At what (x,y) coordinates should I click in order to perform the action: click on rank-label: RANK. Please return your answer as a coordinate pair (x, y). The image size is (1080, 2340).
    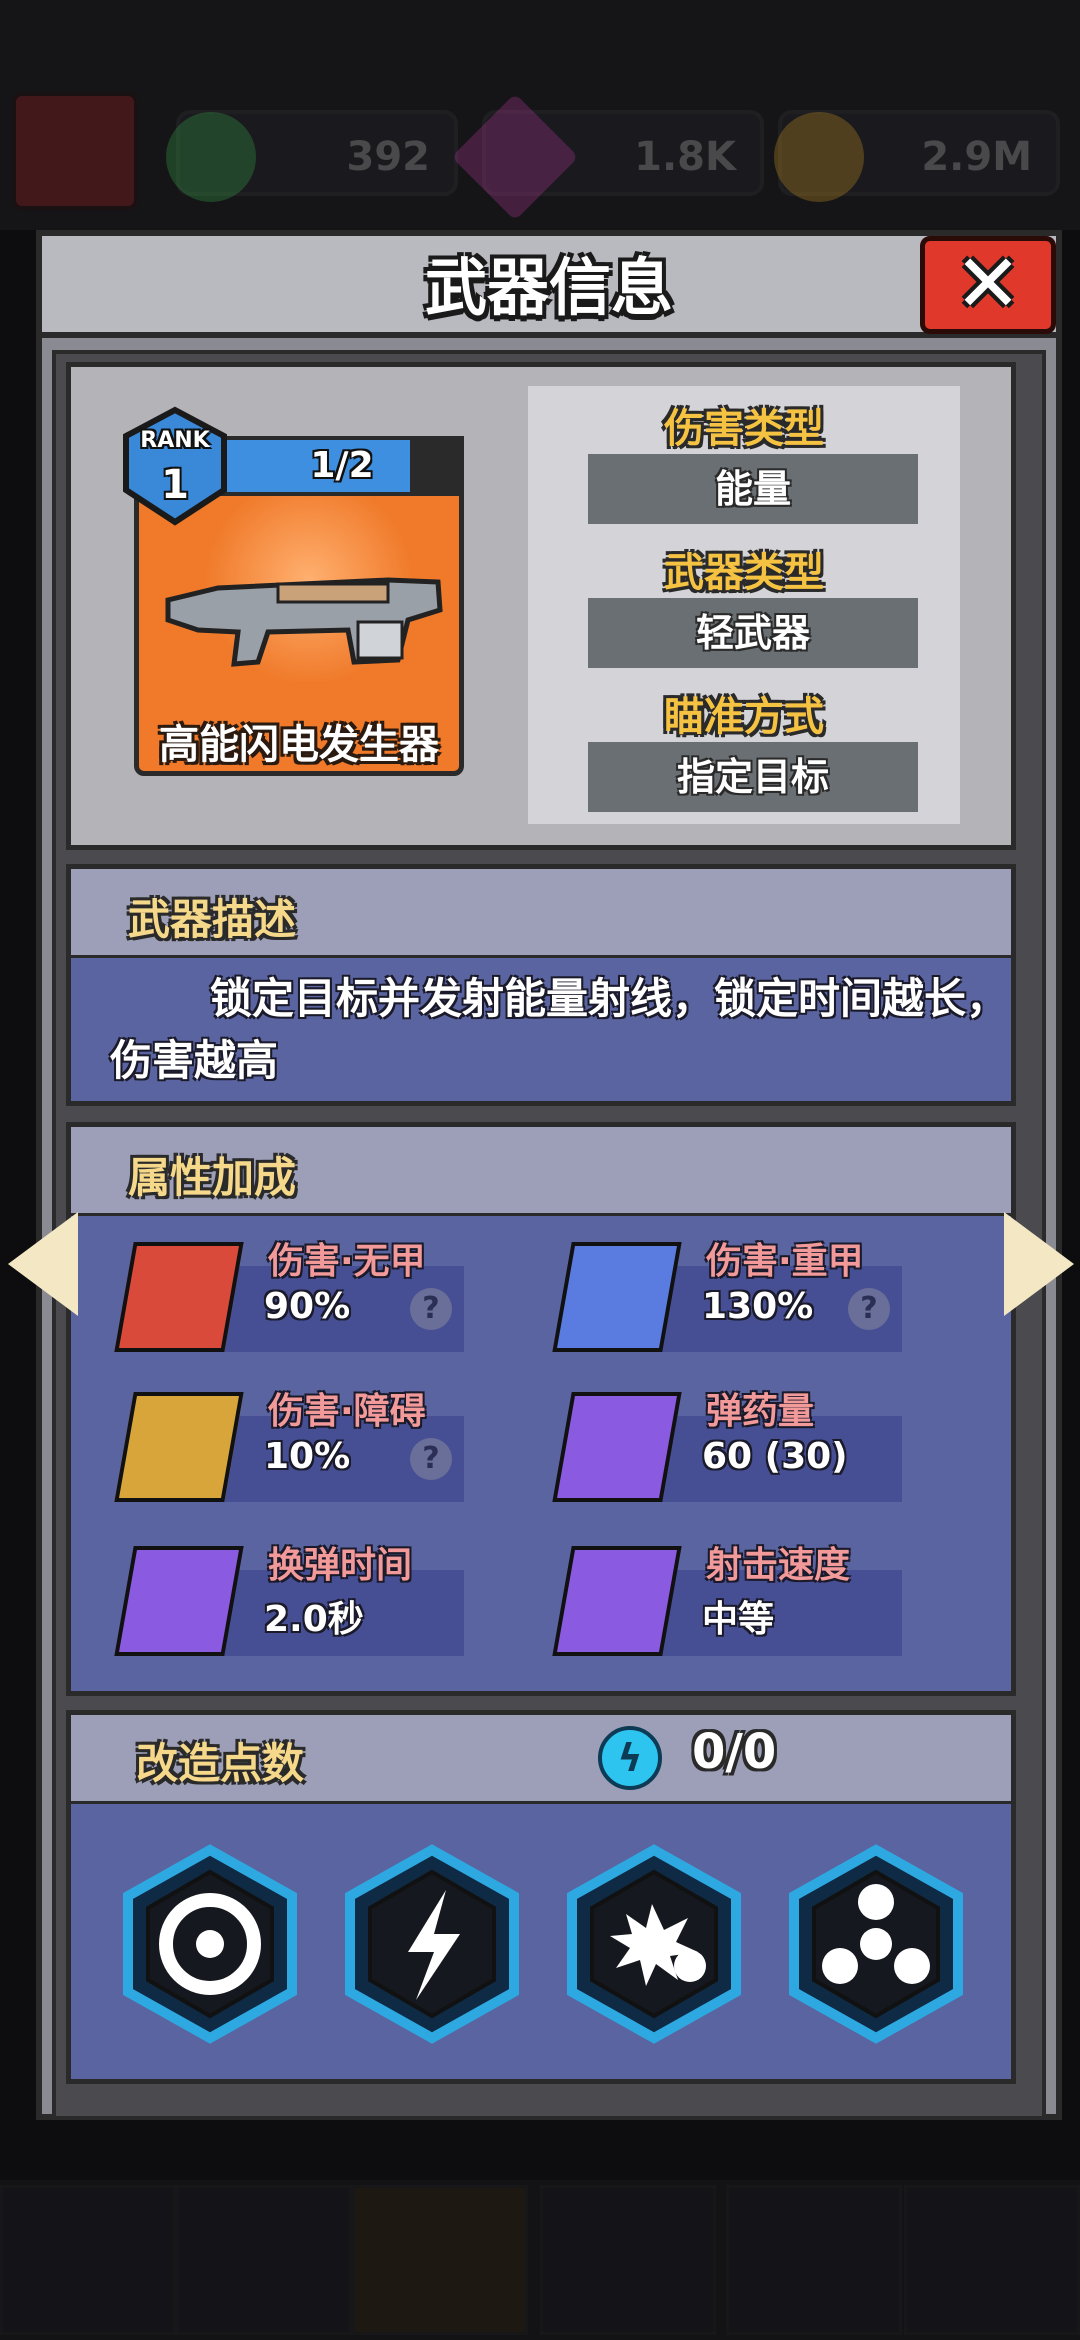
    Looking at the image, I should click on (175, 440).